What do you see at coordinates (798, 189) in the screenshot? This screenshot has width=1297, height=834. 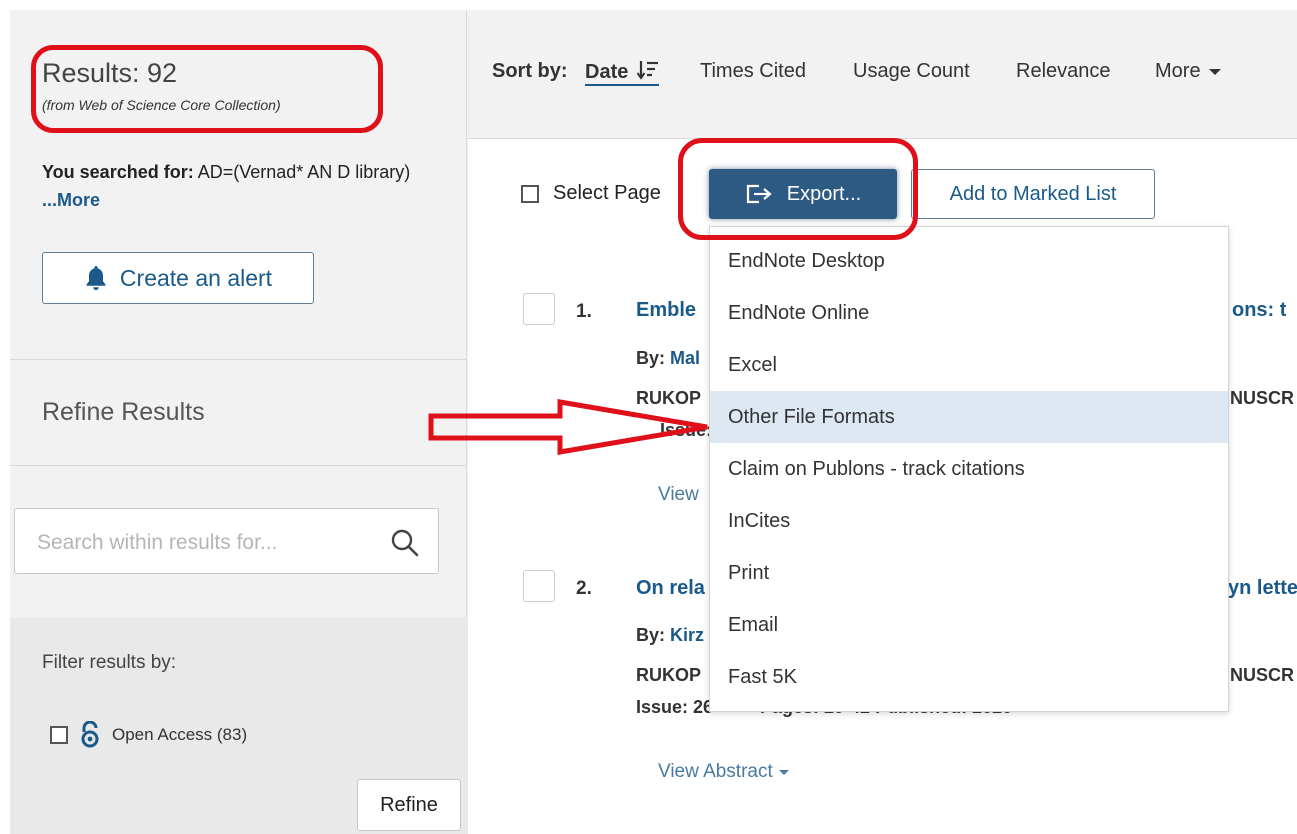 I see `annotation-box-export` at bounding box center [798, 189].